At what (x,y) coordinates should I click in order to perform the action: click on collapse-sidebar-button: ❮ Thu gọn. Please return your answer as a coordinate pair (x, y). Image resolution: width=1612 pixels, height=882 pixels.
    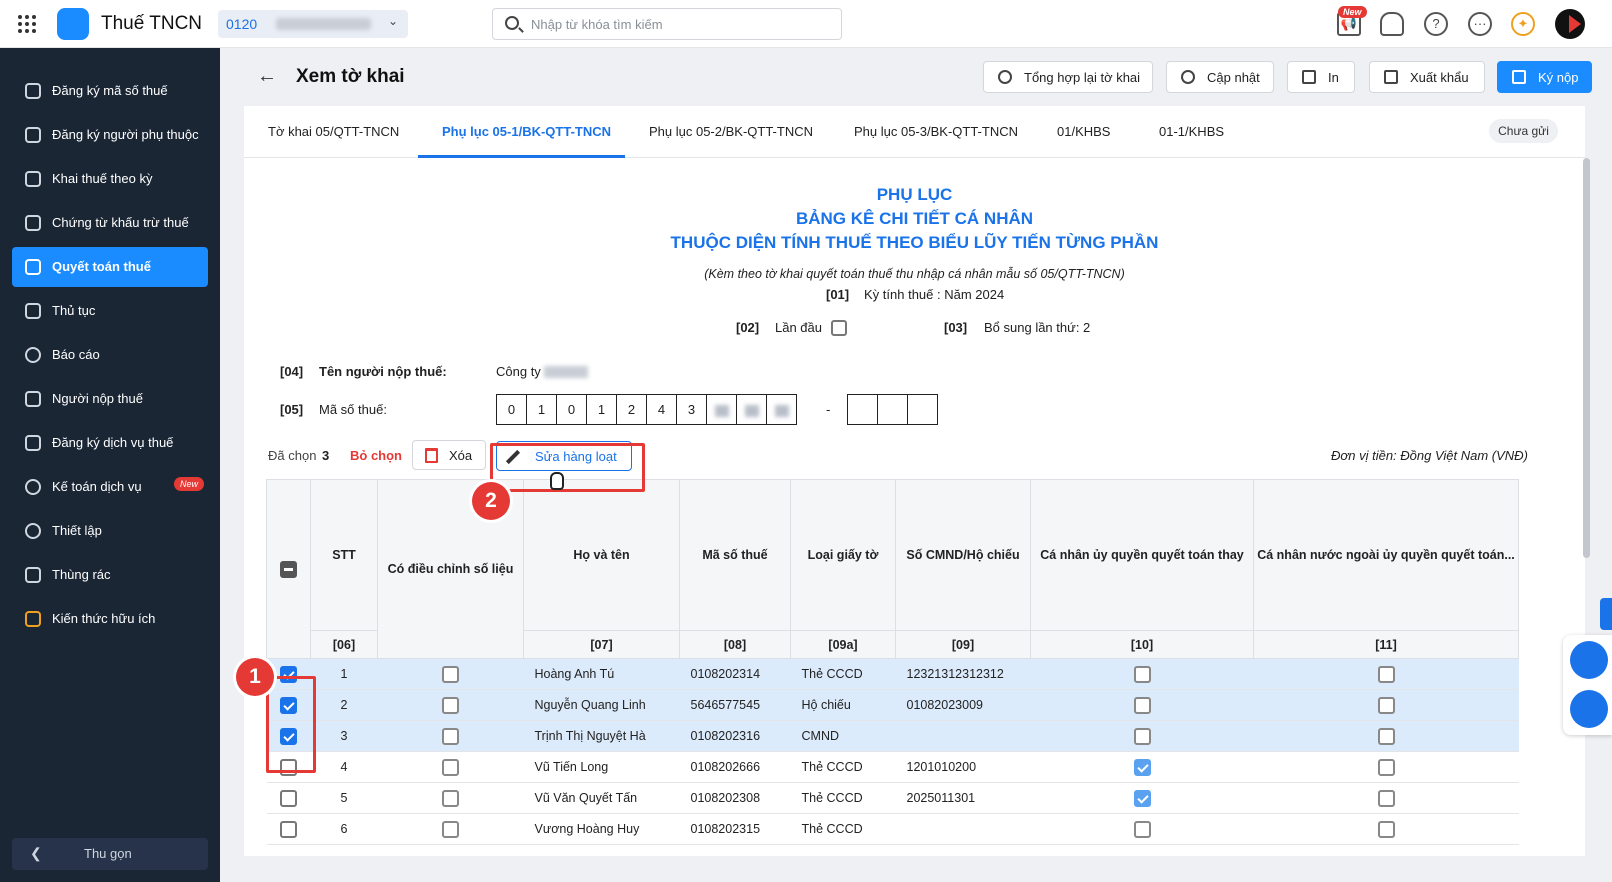
    Looking at the image, I should click on (110, 854).